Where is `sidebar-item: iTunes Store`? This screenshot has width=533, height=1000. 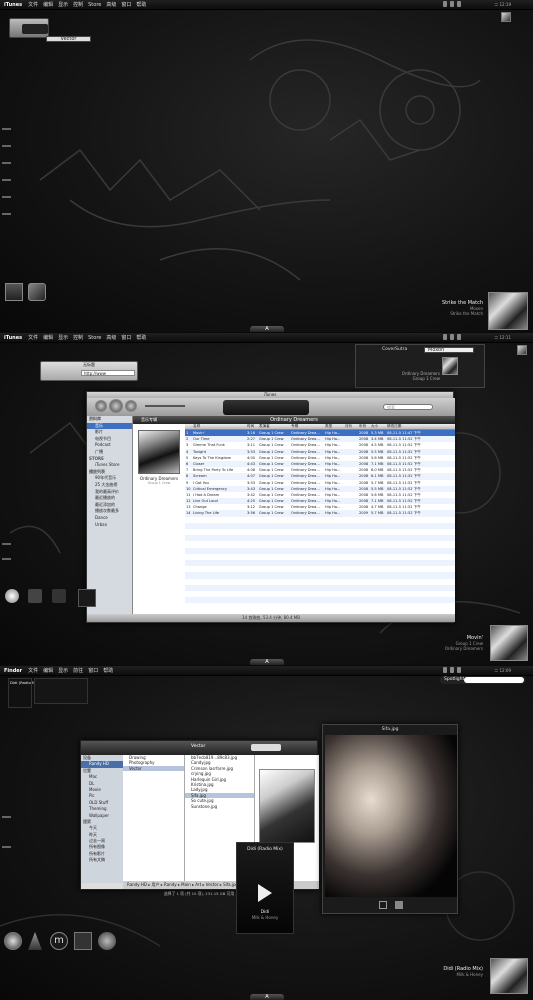 sidebar-item: iTunes Store is located at coordinates (109, 465).